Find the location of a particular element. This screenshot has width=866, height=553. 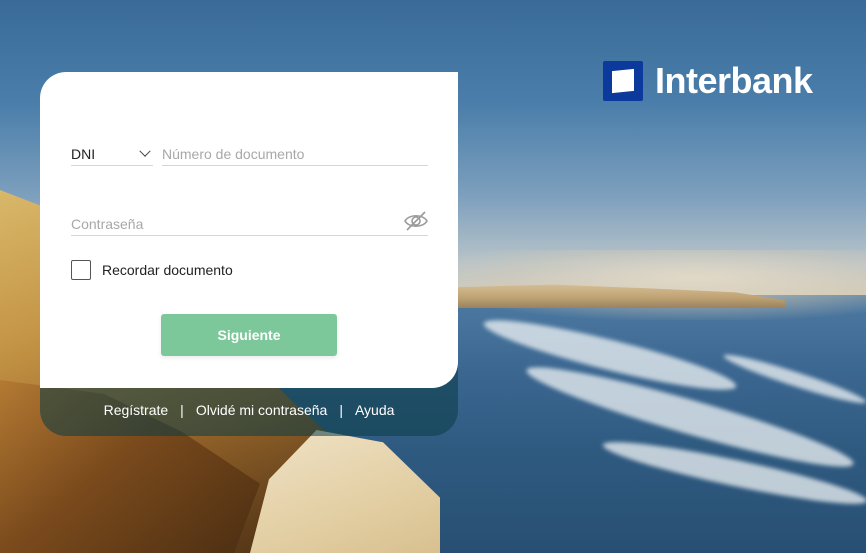

remember-document-label: Recordar documento is located at coordinates (167, 270).